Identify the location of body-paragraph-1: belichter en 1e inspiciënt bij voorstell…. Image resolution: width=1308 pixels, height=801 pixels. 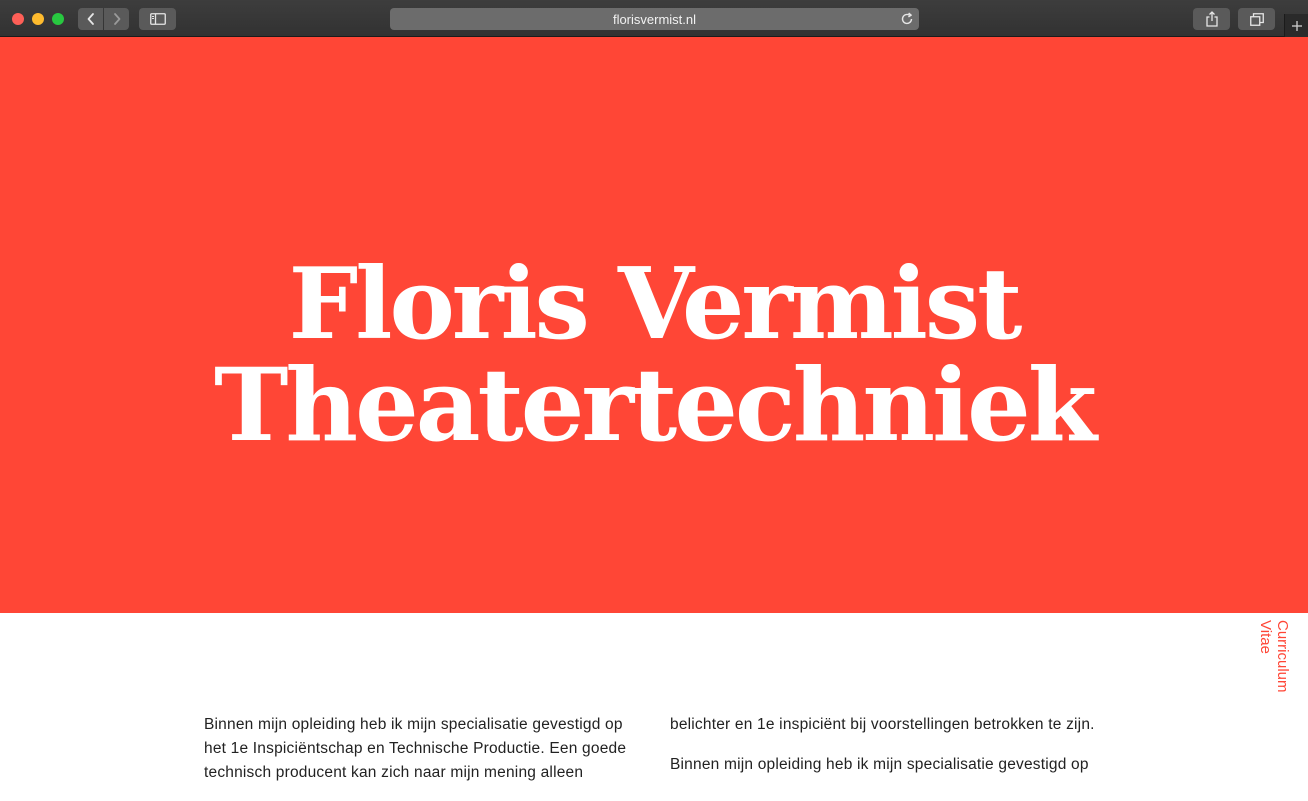
(882, 724).